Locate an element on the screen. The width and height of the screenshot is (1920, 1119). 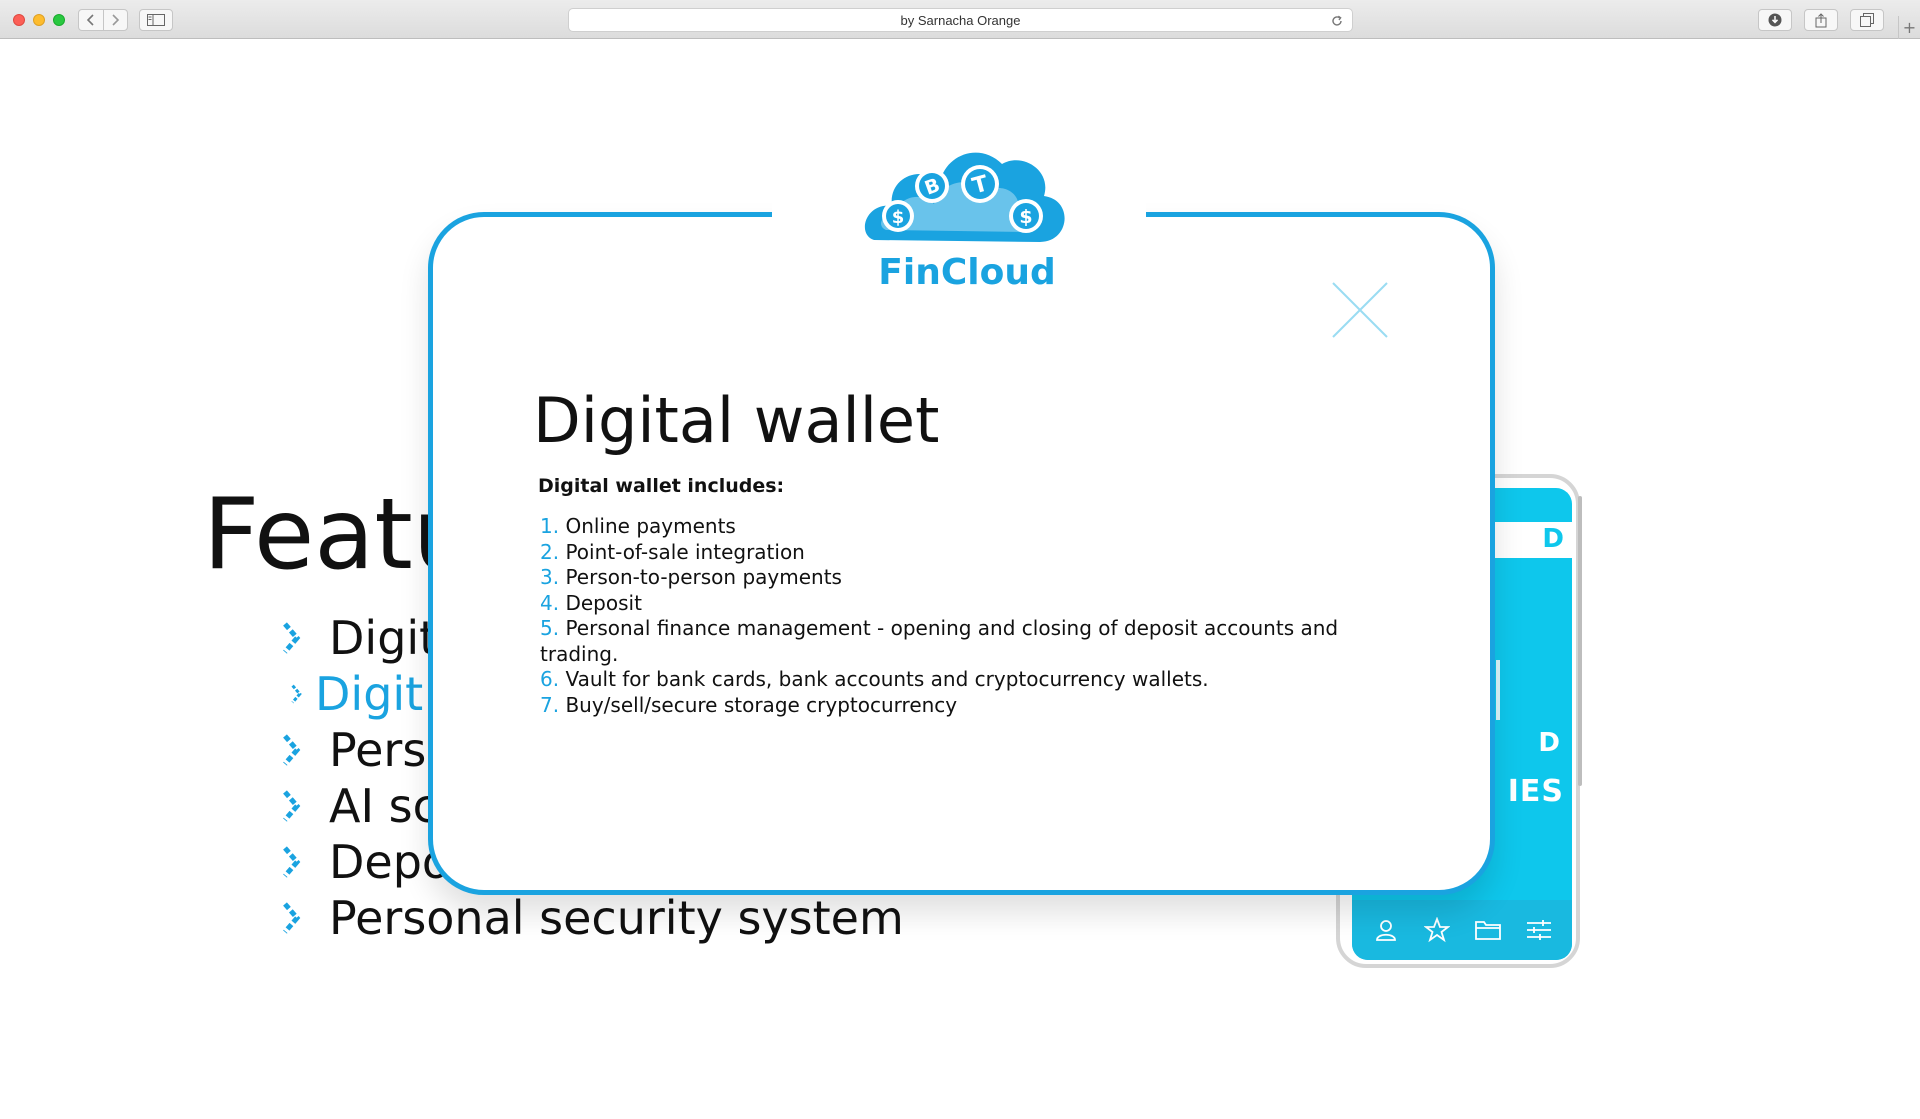
modal-close-button is located at coordinates (1360, 310).